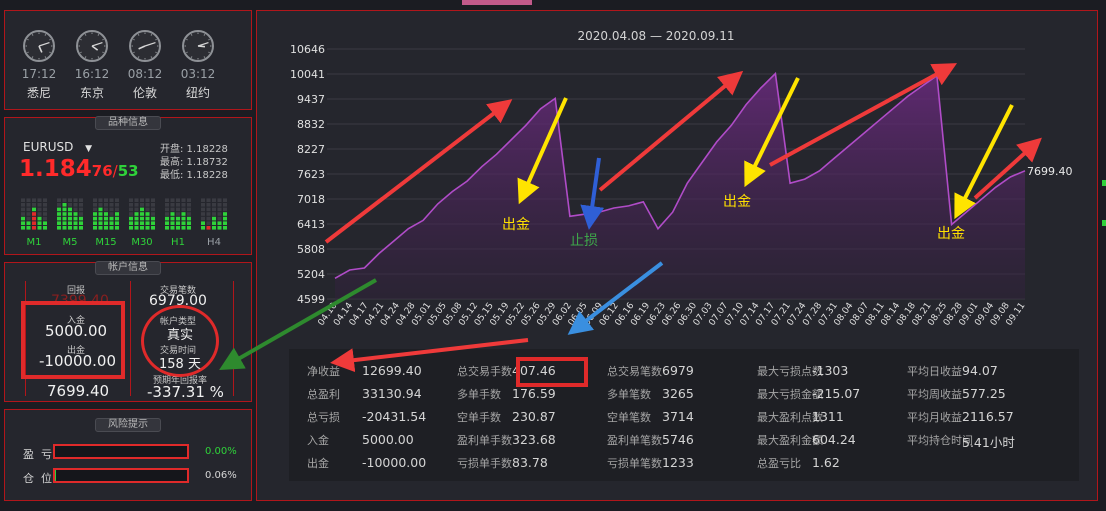 This screenshot has height=511, width=1106. I want to click on stat-row: 盈利单手数 323.68, so click(506, 440).